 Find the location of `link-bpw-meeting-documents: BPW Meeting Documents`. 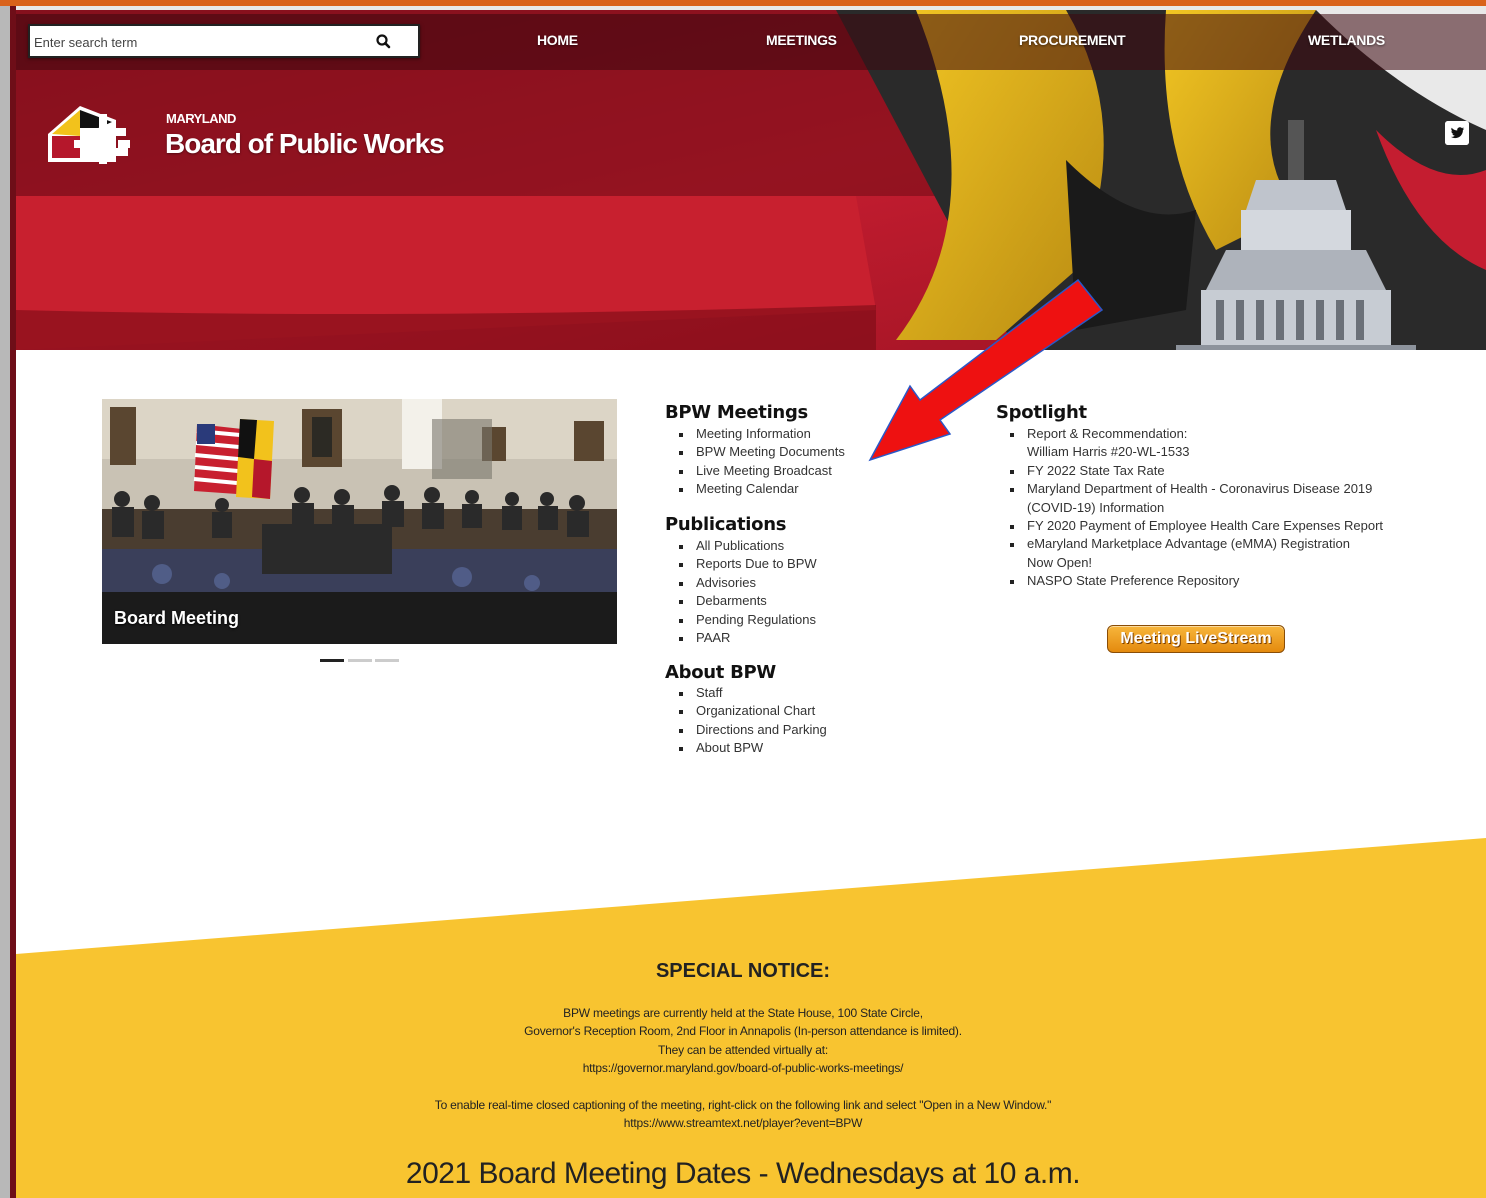

link-bpw-meeting-documents: BPW Meeting Documents is located at coordinates (755, 452).